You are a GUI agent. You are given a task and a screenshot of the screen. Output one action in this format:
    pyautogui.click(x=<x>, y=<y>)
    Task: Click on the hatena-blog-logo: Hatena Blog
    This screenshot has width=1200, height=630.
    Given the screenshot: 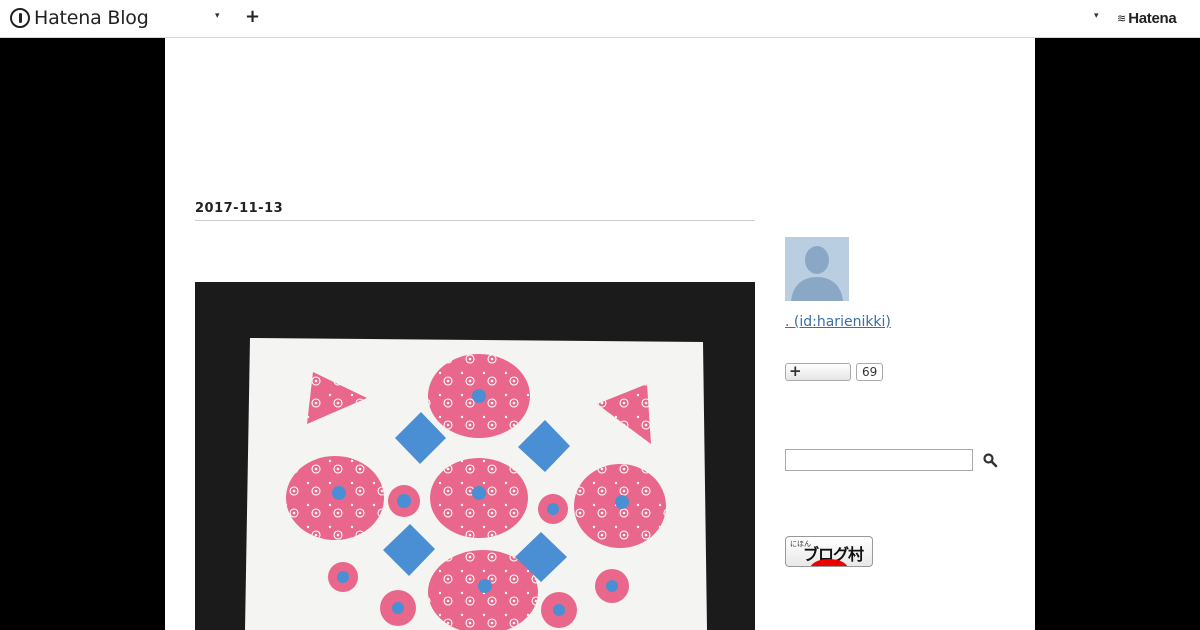 What is the action you would take?
    pyautogui.click(x=79, y=18)
    